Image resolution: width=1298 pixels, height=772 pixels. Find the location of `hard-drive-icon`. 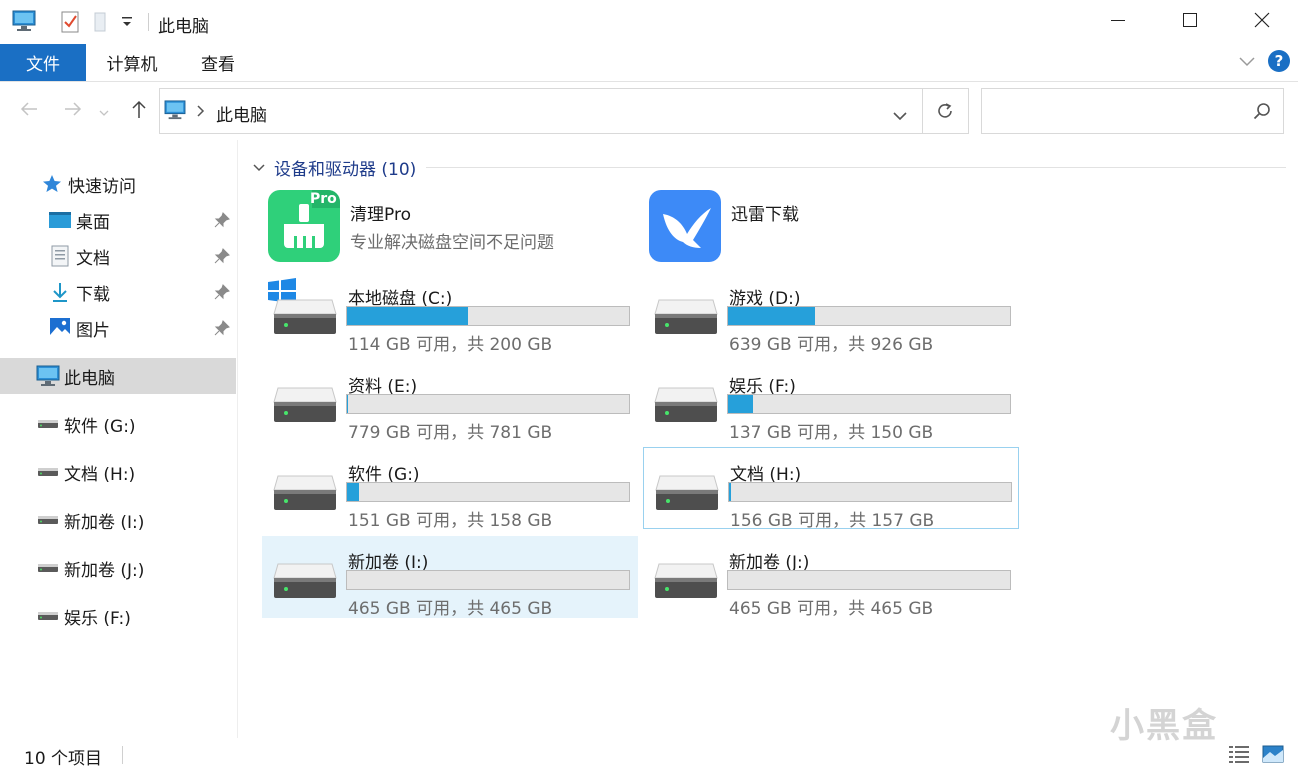

hard-drive-icon is located at coordinates (305, 406).